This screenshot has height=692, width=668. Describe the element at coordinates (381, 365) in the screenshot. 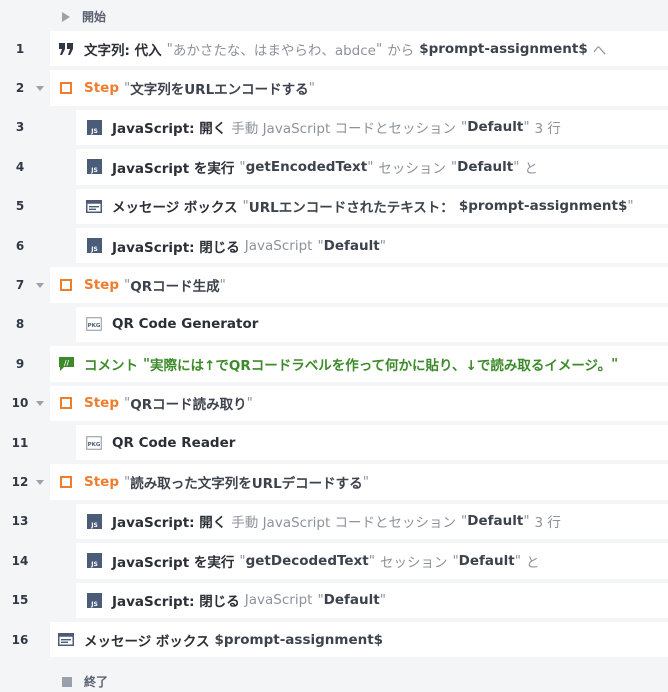

I see `comment-text: 実際には↑でQRコードラベルを作って何かに貼り、↓で読み取るイメージ。` at that location.